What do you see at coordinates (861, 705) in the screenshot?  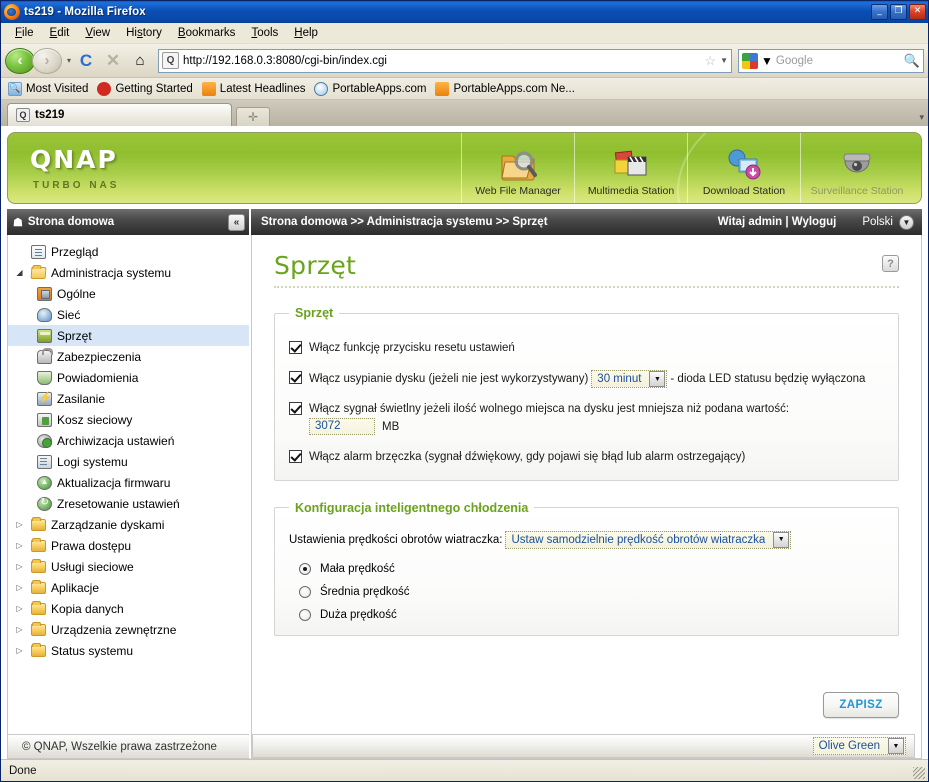 I see `save-button: ZAPISZ` at bounding box center [861, 705].